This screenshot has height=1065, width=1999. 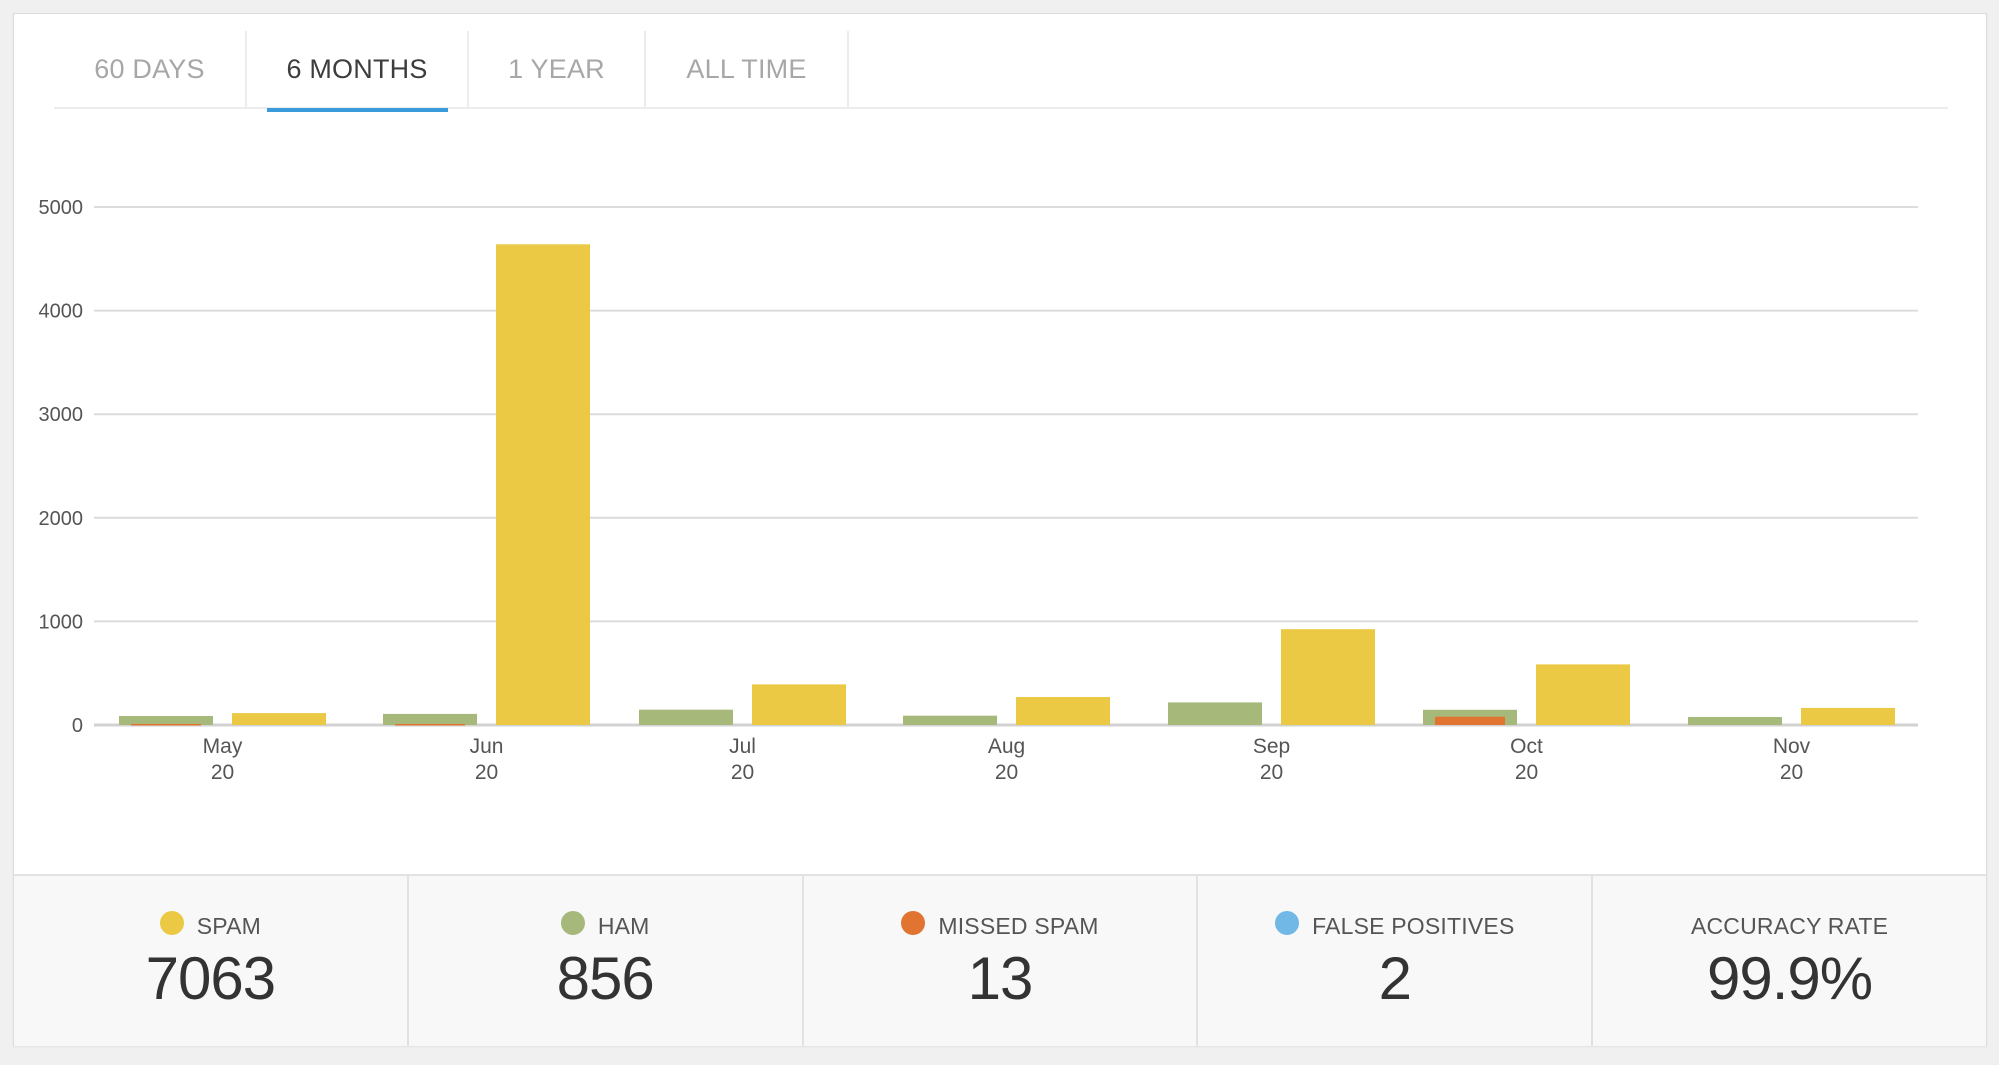 What do you see at coordinates (487, 746) in the screenshot?
I see `x-tick-month-label: Jun` at bounding box center [487, 746].